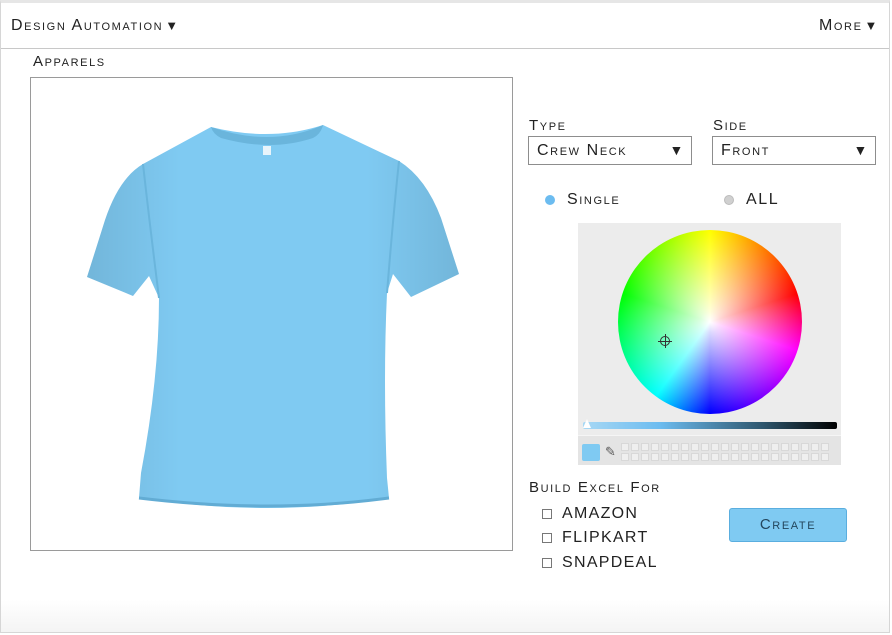 This screenshot has width=892, height=635. What do you see at coordinates (587, 423) in the screenshot?
I see `slider-handle` at bounding box center [587, 423].